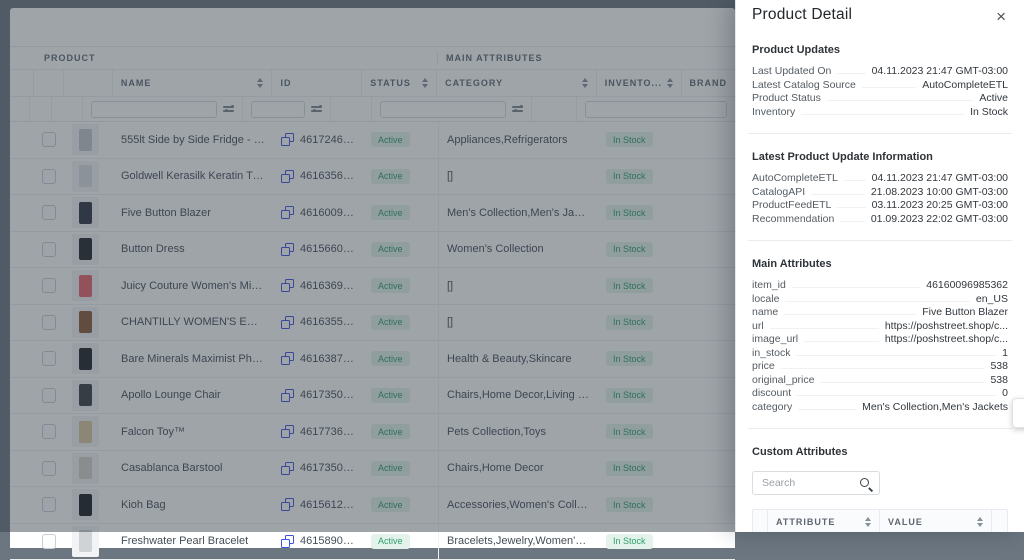  I want to click on detail-label: original_price, so click(783, 380).